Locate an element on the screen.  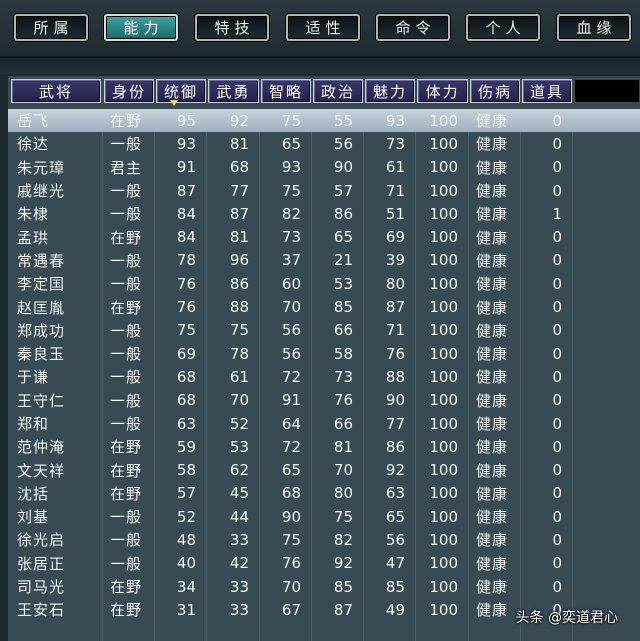
cell-politics: 81 is located at coordinates (343, 446).